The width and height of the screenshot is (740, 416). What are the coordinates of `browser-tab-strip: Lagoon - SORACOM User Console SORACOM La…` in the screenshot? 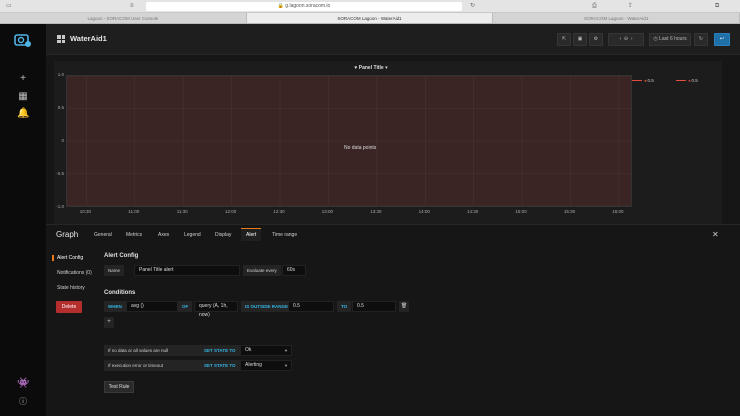 It's located at (370, 18).